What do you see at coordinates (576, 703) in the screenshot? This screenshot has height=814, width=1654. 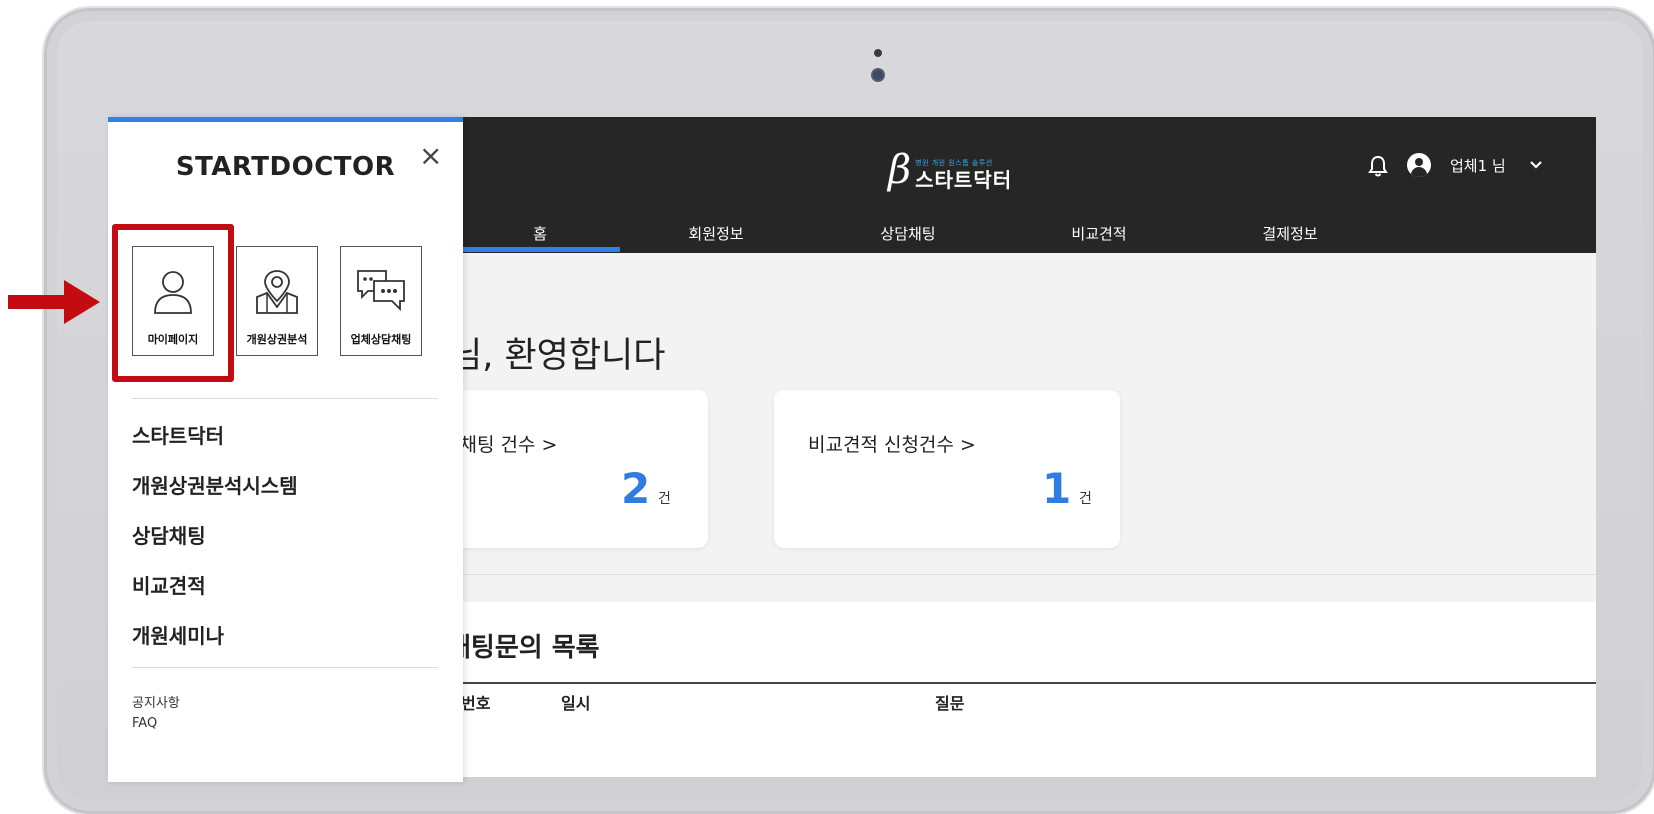 I see `column-header-date: 일시` at bounding box center [576, 703].